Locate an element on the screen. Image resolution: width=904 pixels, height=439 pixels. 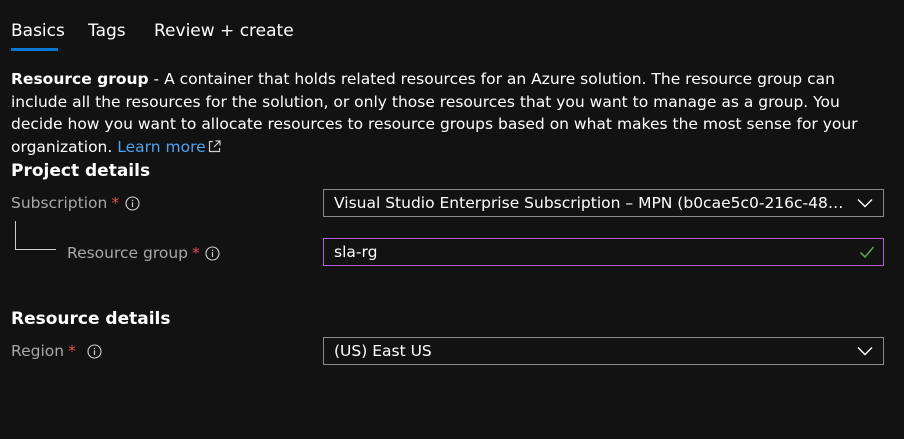
tab-bar: Basics Tags Review + create is located at coordinates (452, 28).